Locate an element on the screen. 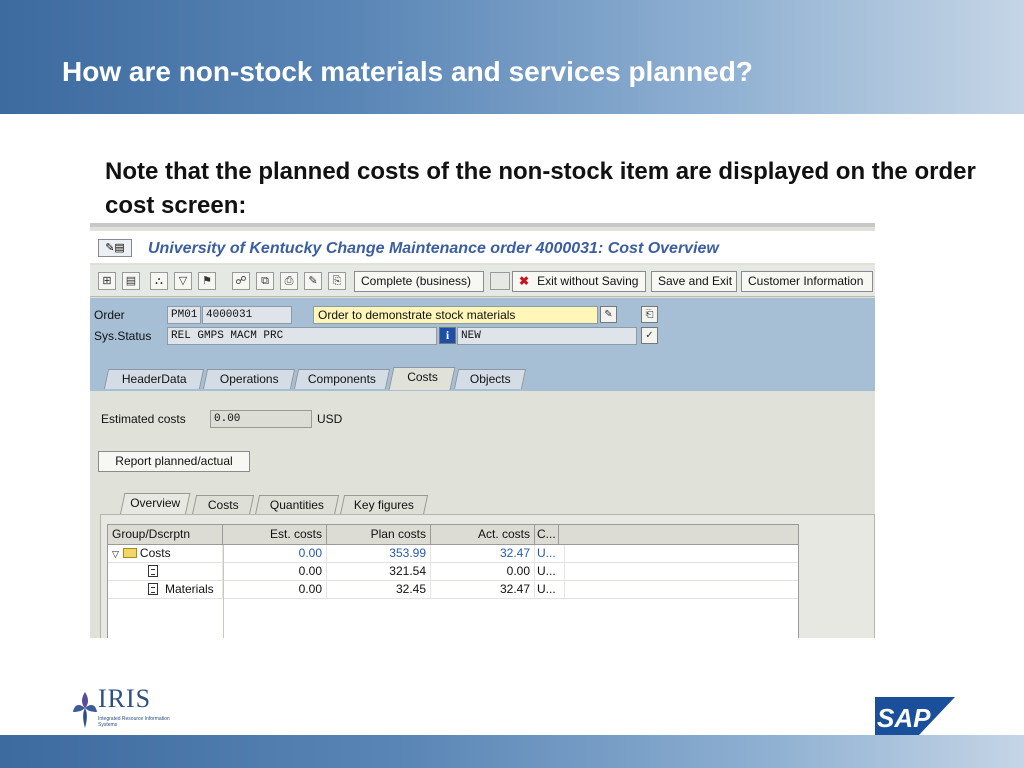 This screenshot has height=768, width=1024. subtab-quantities-label: Quantities is located at coordinates (296, 505).